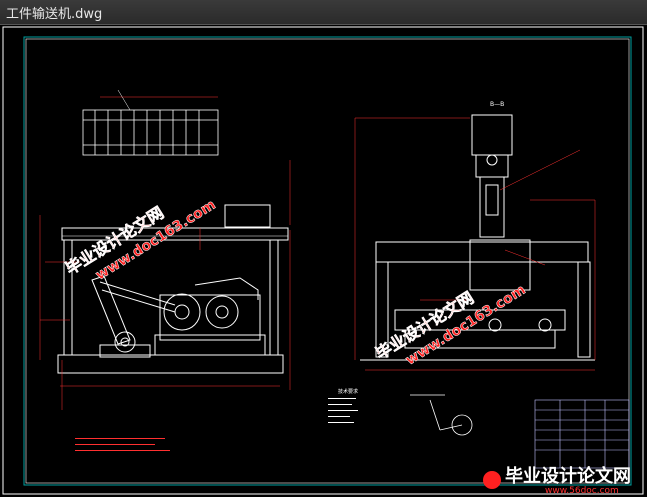 The height and width of the screenshot is (497, 647). I want to click on section-label: B—B, so click(497, 104).